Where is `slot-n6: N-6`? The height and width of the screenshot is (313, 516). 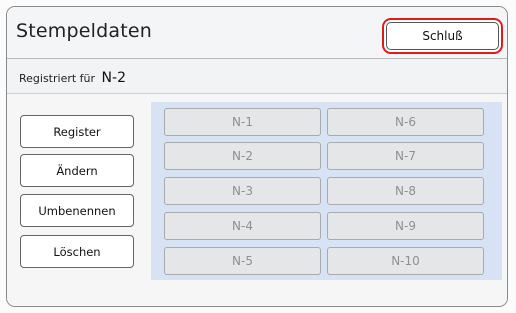 slot-n6: N-6 is located at coordinates (405, 122).